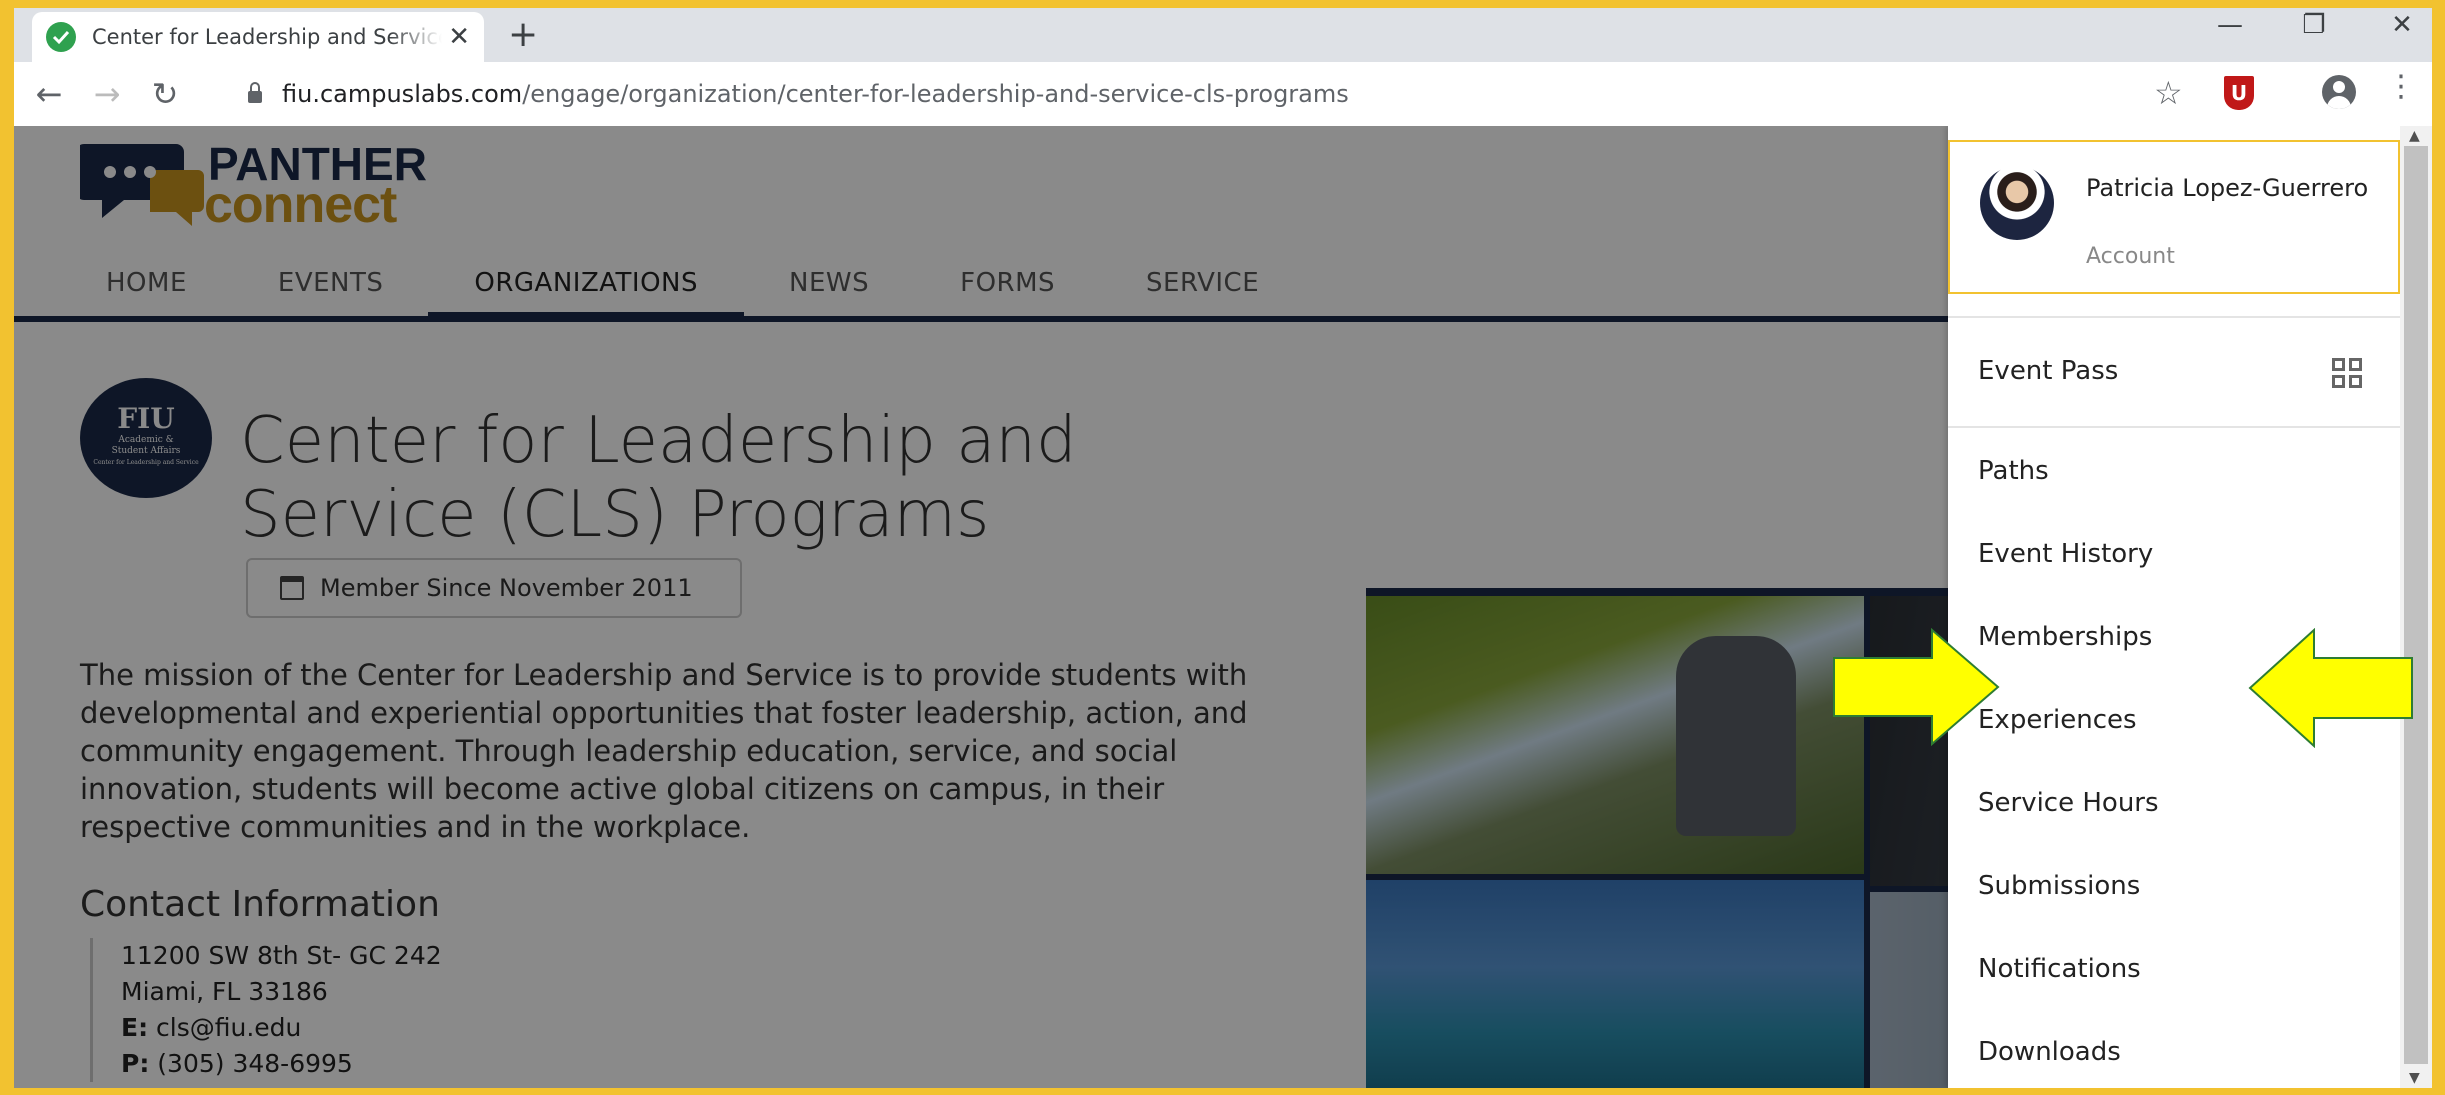 The width and height of the screenshot is (2445, 1095). I want to click on menu-item-downloads: Downloads, so click(2173, 1052).